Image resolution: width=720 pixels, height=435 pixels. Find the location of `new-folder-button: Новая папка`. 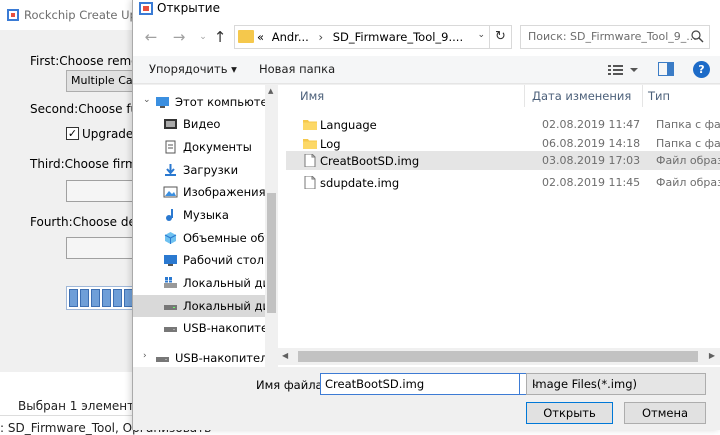

new-folder-button: Новая папка is located at coordinates (297, 69).